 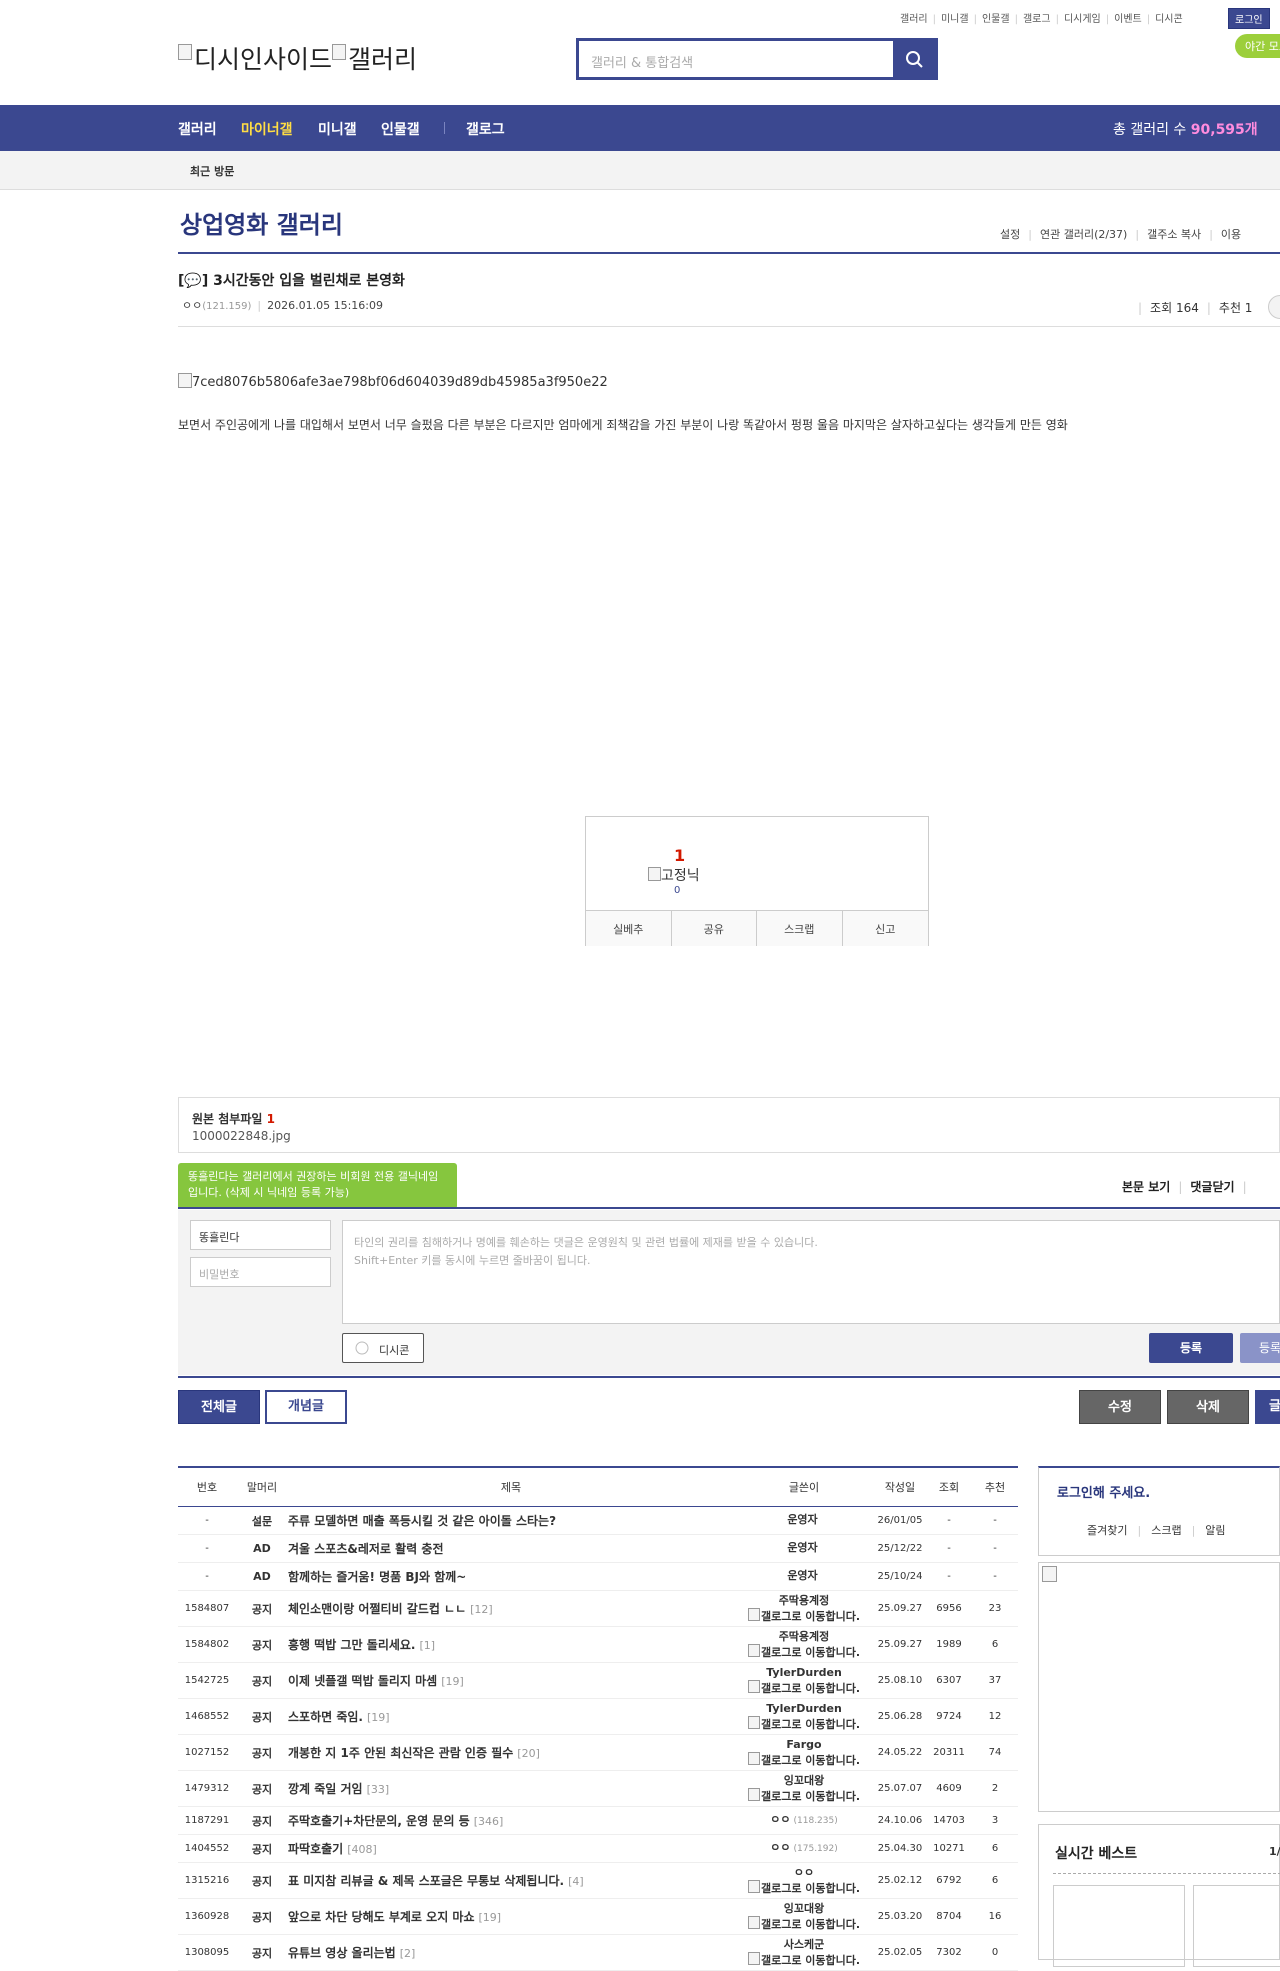 I want to click on row-writer: ㅇㅇ 갤로그로 이동합니다., so click(x=804, y=1880).